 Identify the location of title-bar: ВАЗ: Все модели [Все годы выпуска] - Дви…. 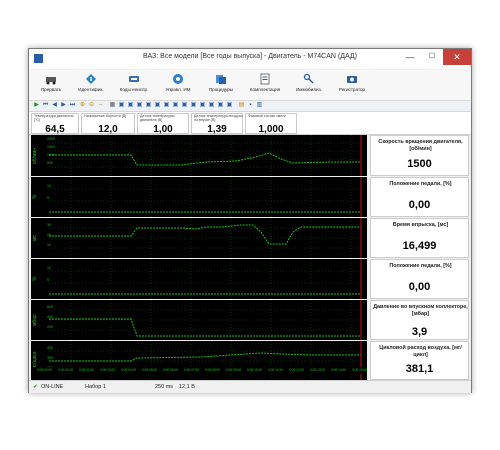
(250, 59).